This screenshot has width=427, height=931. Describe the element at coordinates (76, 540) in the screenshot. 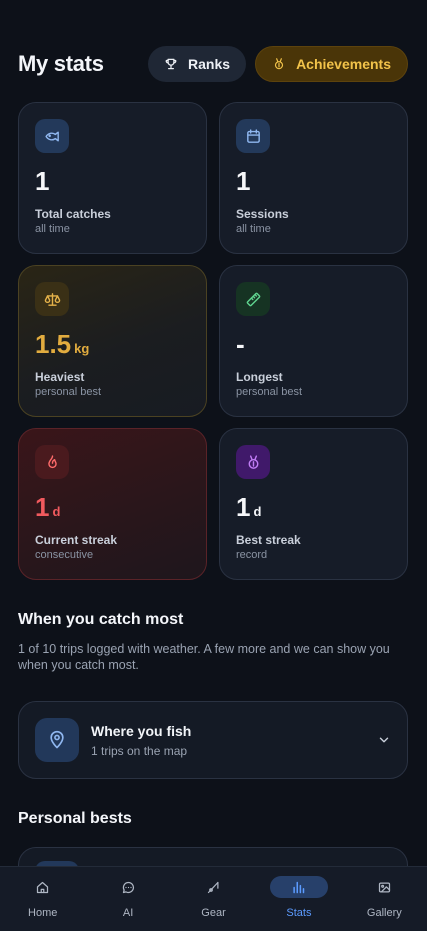

I see `stat-label: Current streak` at that location.